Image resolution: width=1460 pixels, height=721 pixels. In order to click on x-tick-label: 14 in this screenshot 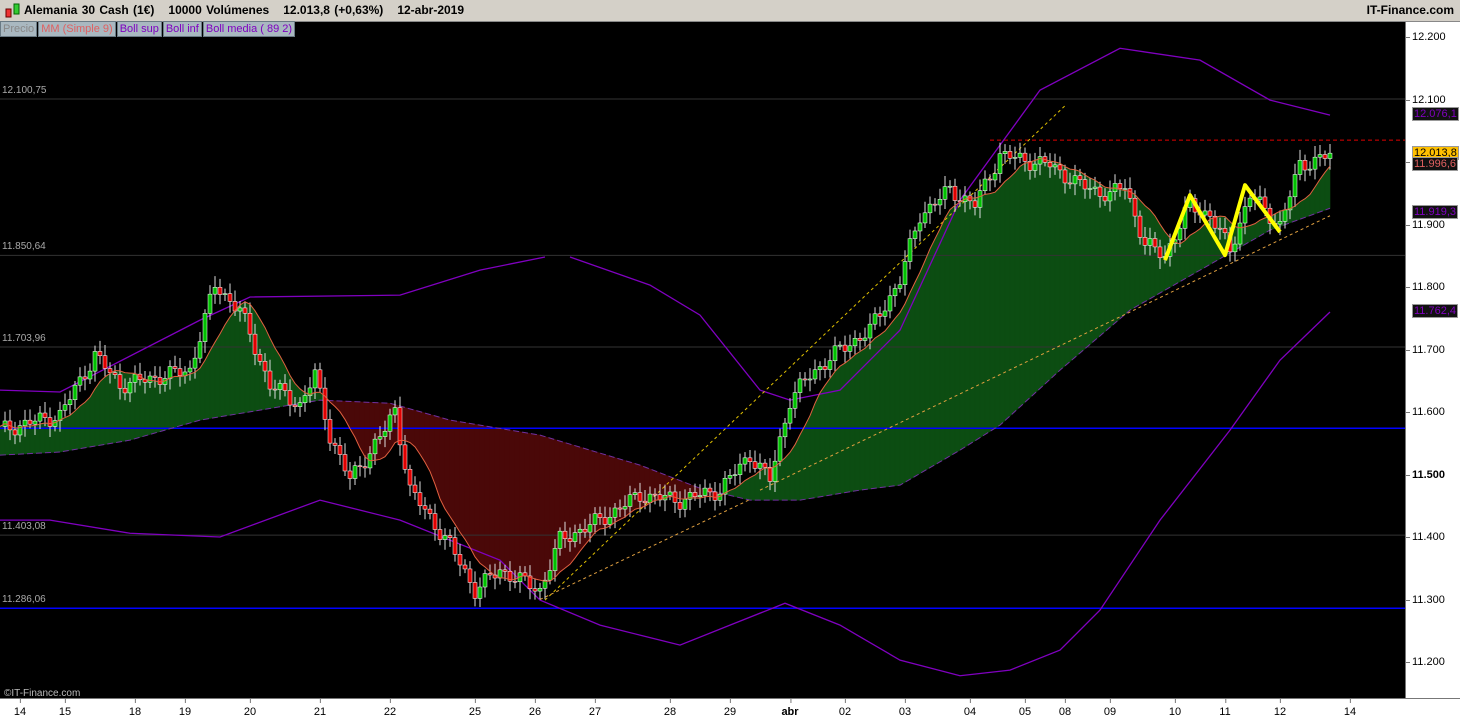, I will do `click(1350, 708)`.